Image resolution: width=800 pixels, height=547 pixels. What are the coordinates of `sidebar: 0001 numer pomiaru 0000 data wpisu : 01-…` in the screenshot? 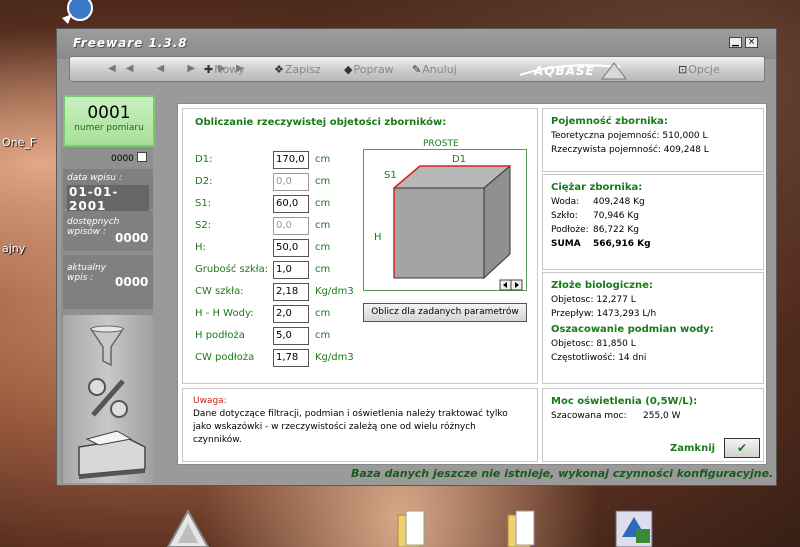 It's located at (108, 289).